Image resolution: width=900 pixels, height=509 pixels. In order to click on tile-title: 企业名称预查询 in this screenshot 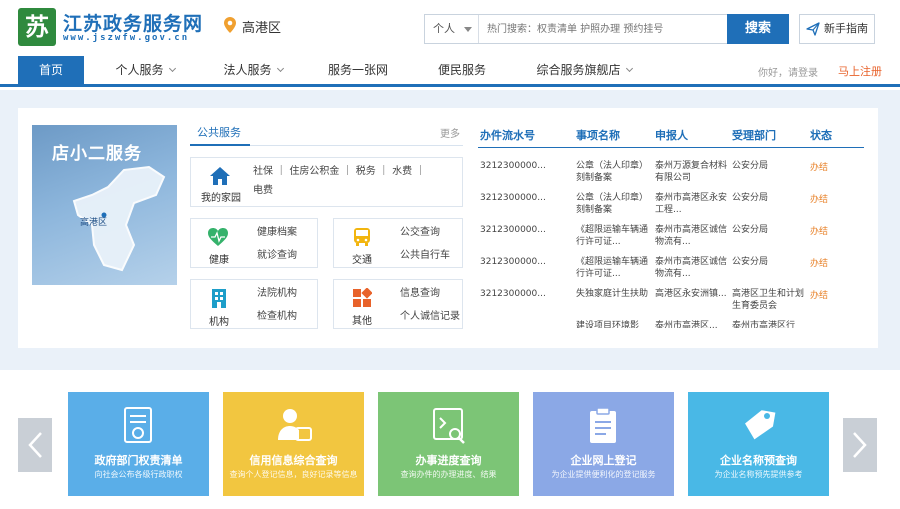, I will do `click(758, 460)`.